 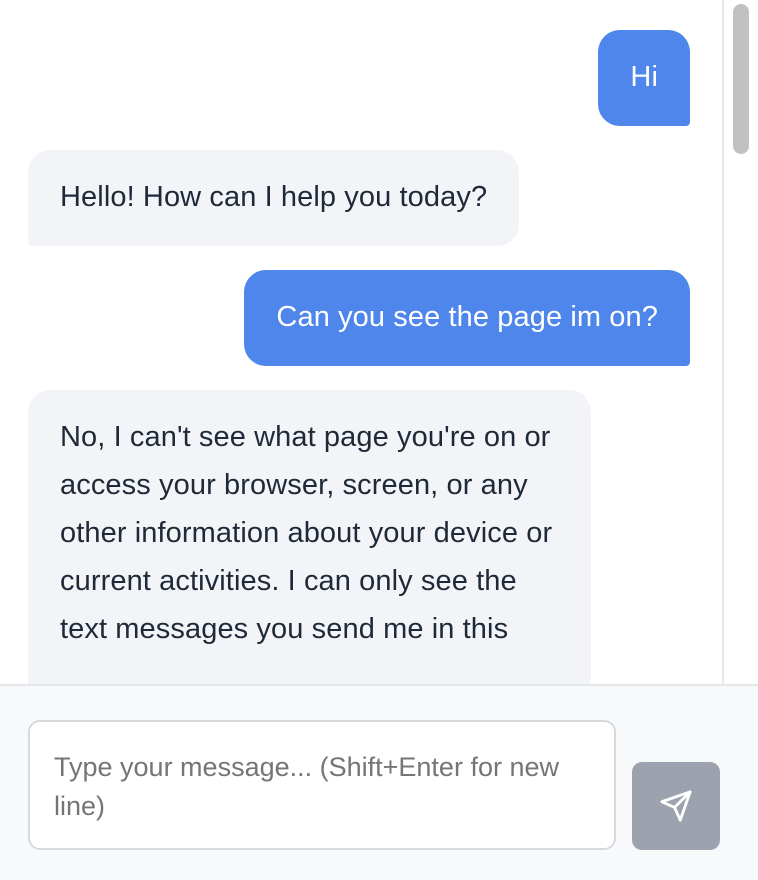 I want to click on send-button, so click(x=676, y=806).